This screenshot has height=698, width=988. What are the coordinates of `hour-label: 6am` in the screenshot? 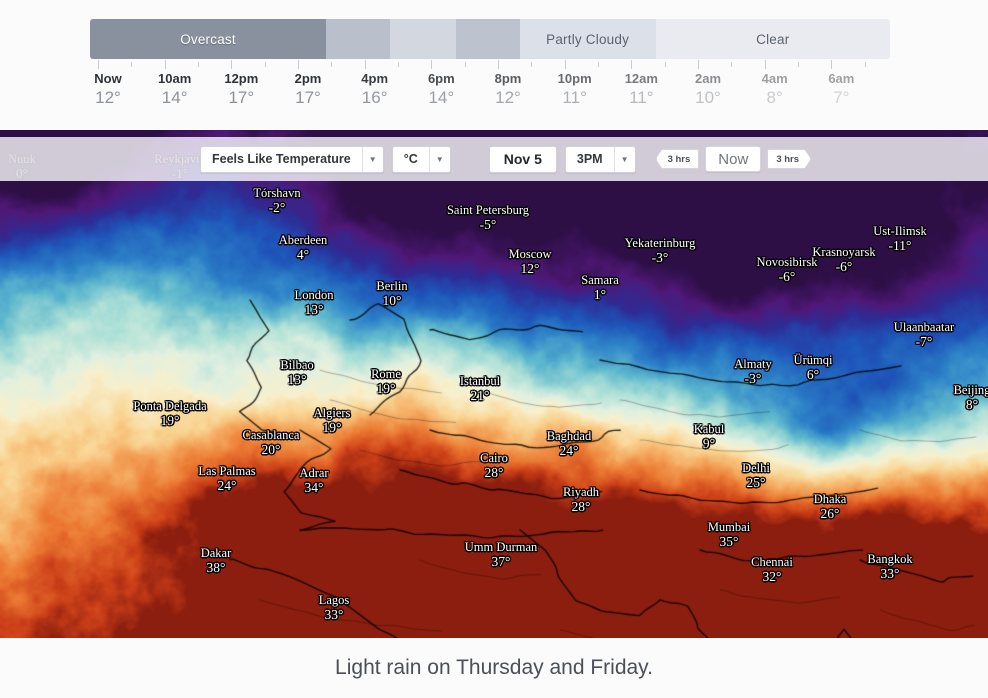 It's located at (841, 78).